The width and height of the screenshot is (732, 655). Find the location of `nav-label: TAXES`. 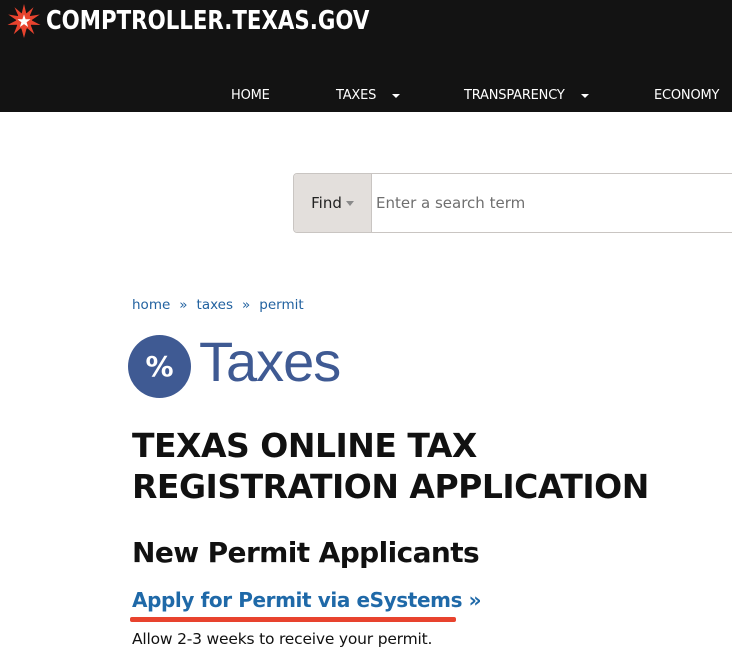

nav-label: TAXES is located at coordinates (356, 95).